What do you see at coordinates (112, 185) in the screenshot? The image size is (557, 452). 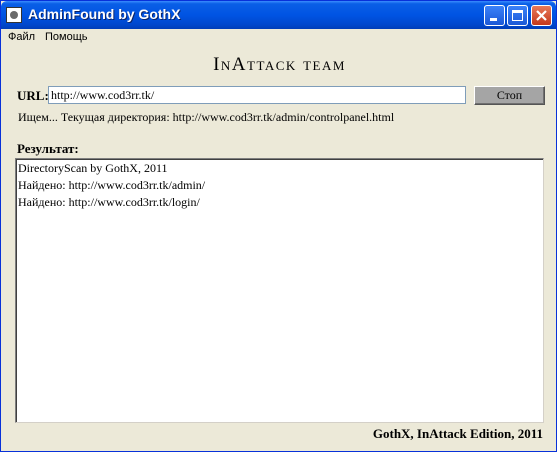 I see `result-line: Найдено: http://www.cod3rr.tk/admin/` at bounding box center [112, 185].